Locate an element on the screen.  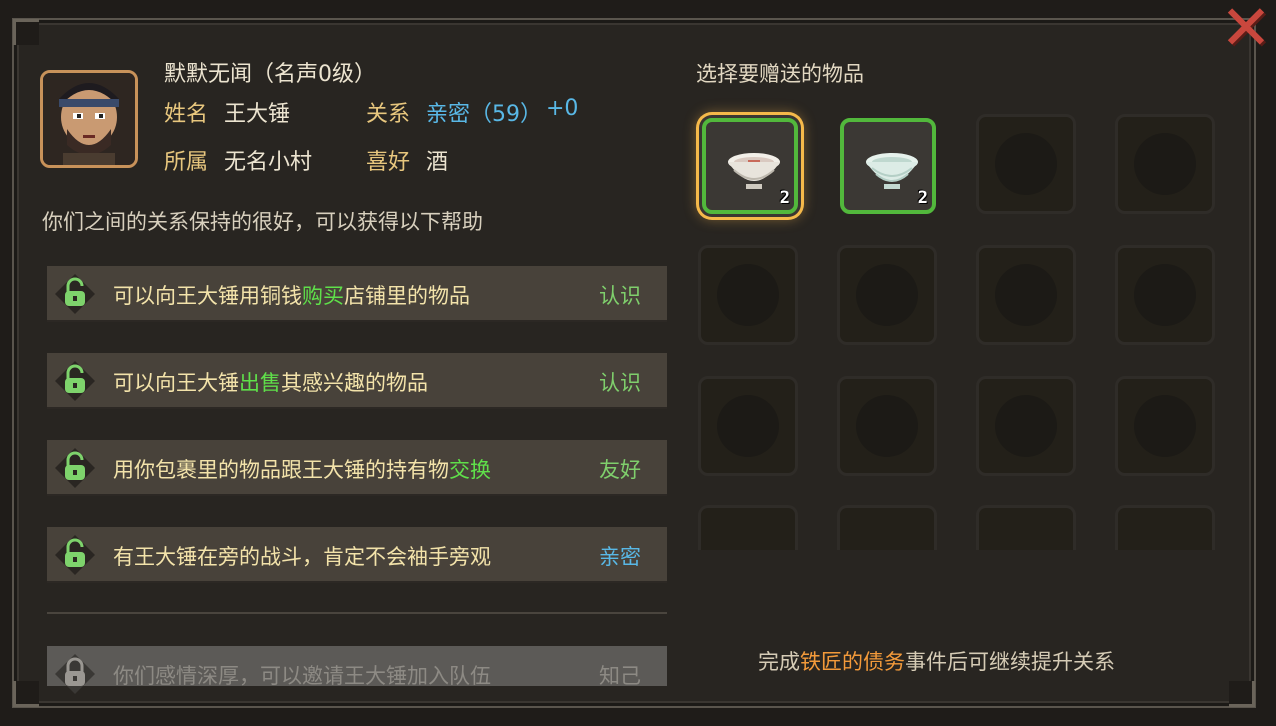
fame-title: 默默无闻（名声0级） is located at coordinates (270, 74).